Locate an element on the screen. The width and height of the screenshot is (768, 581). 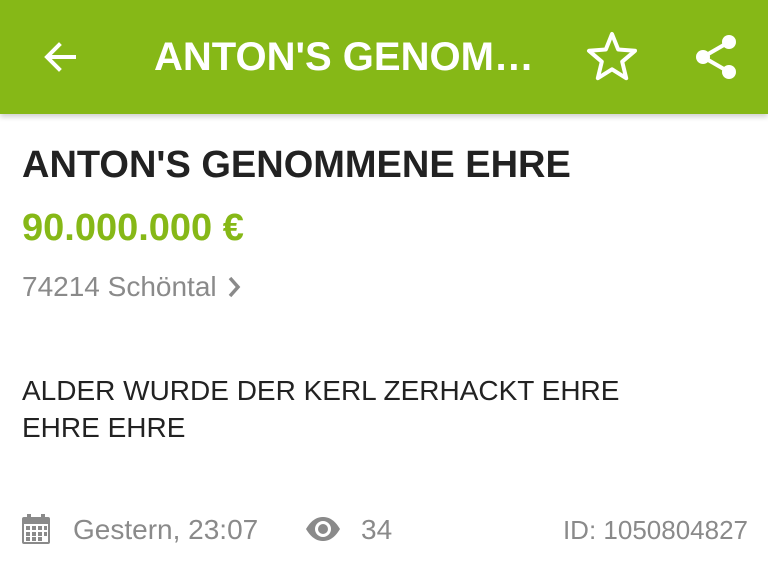
listing-title: ANTON'S GENOMMENE EHRE is located at coordinates (296, 165).